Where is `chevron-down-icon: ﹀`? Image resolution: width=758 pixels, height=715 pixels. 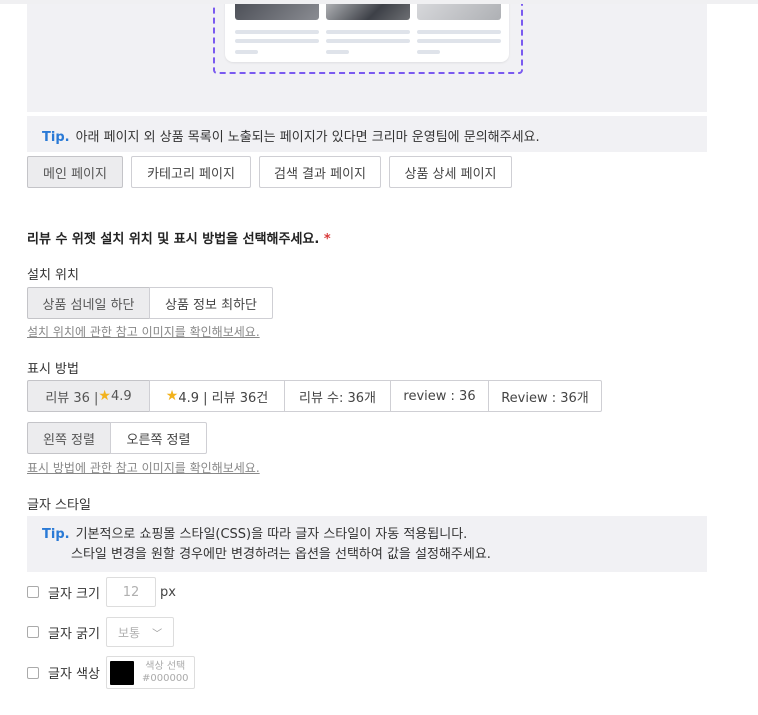 chevron-down-icon: ﹀ is located at coordinates (157, 634).